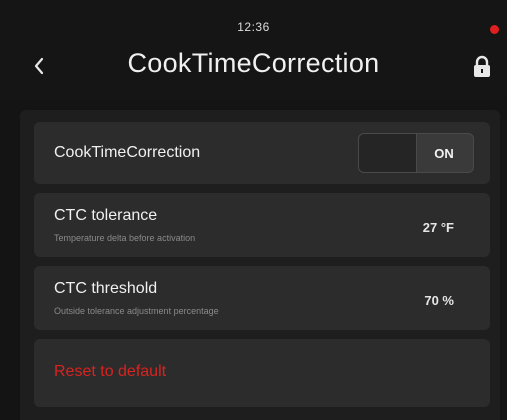  Describe the element at coordinates (494, 29) in the screenshot. I see `notification-dot-icon` at that location.